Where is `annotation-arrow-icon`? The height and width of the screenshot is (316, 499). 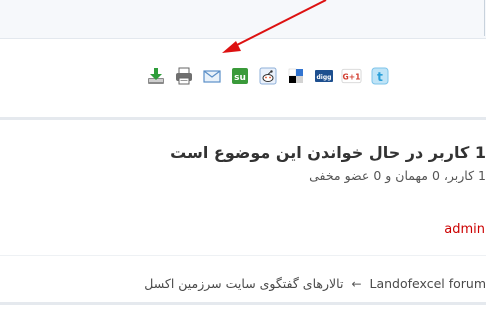
annotation-arrow-icon is located at coordinates (274, 26).